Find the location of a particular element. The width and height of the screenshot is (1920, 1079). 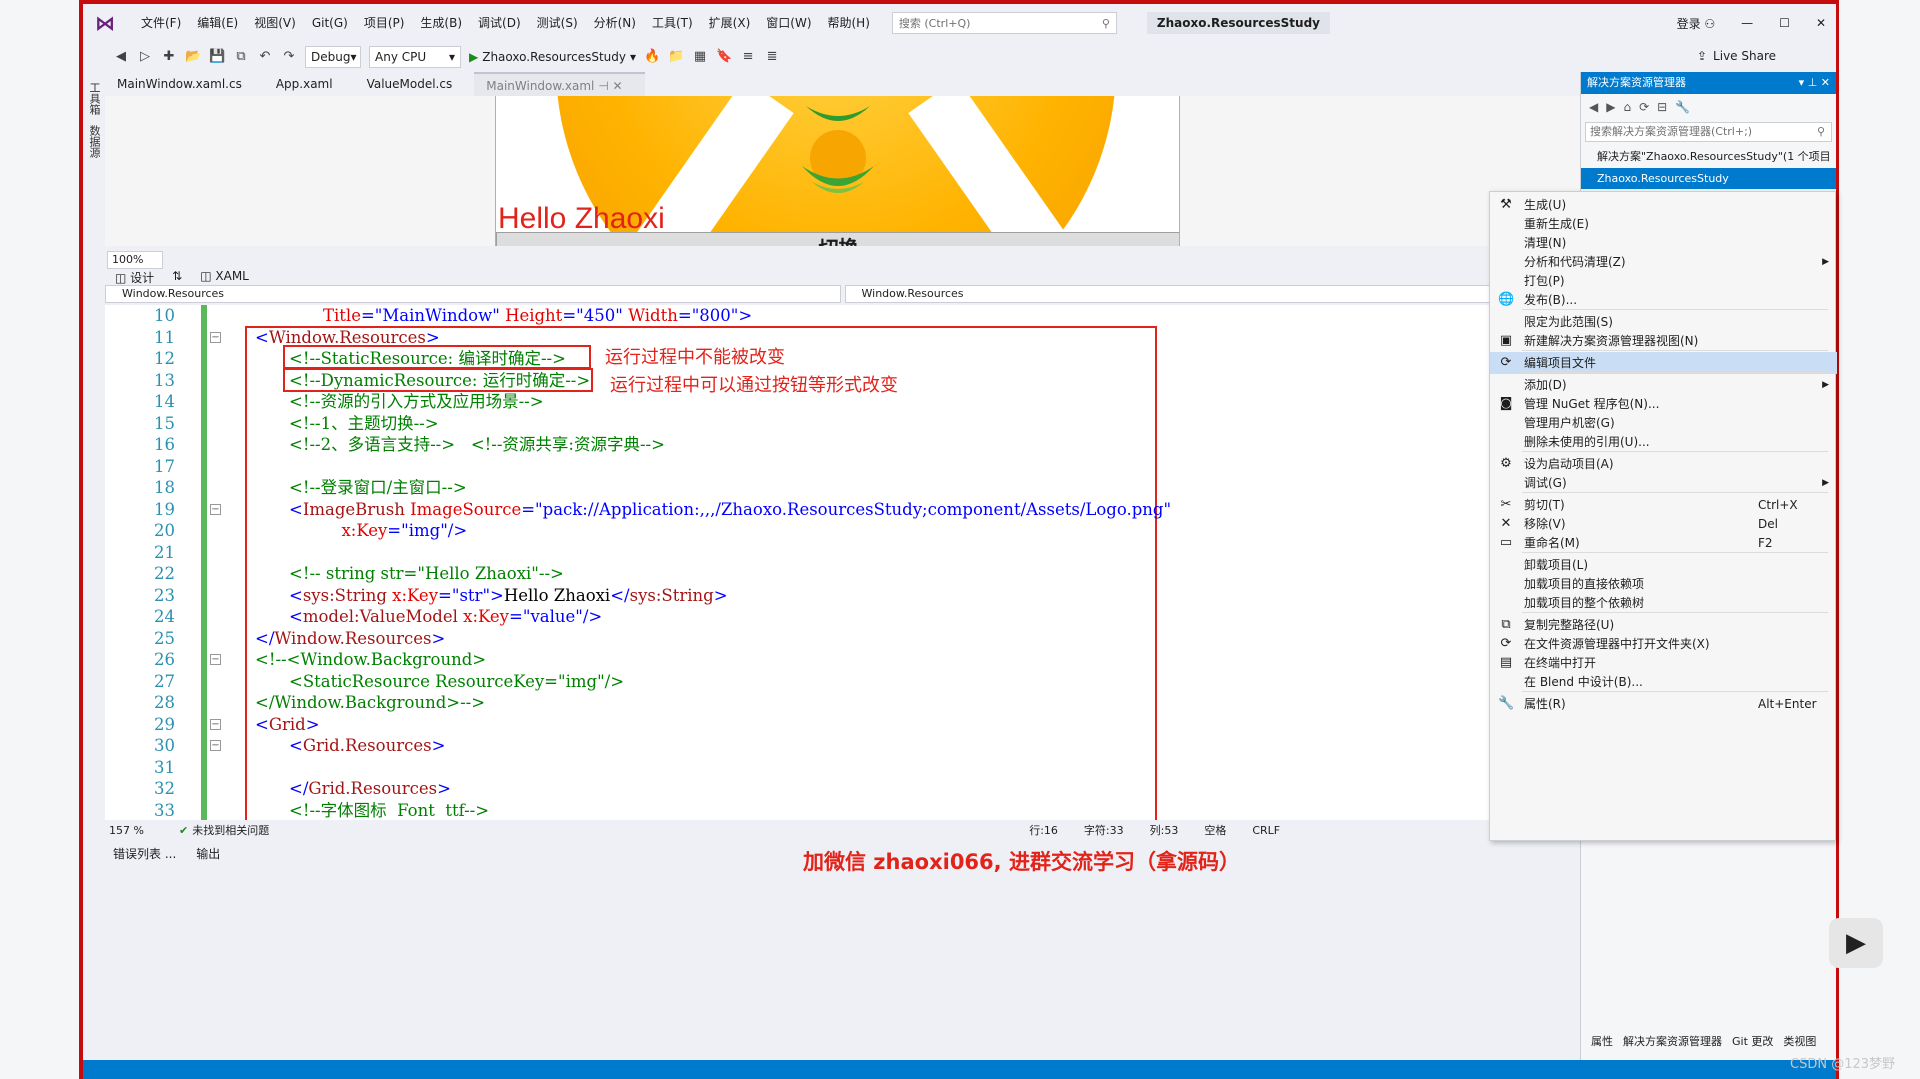

collapse-icon: ⊟ is located at coordinates (1662, 107).